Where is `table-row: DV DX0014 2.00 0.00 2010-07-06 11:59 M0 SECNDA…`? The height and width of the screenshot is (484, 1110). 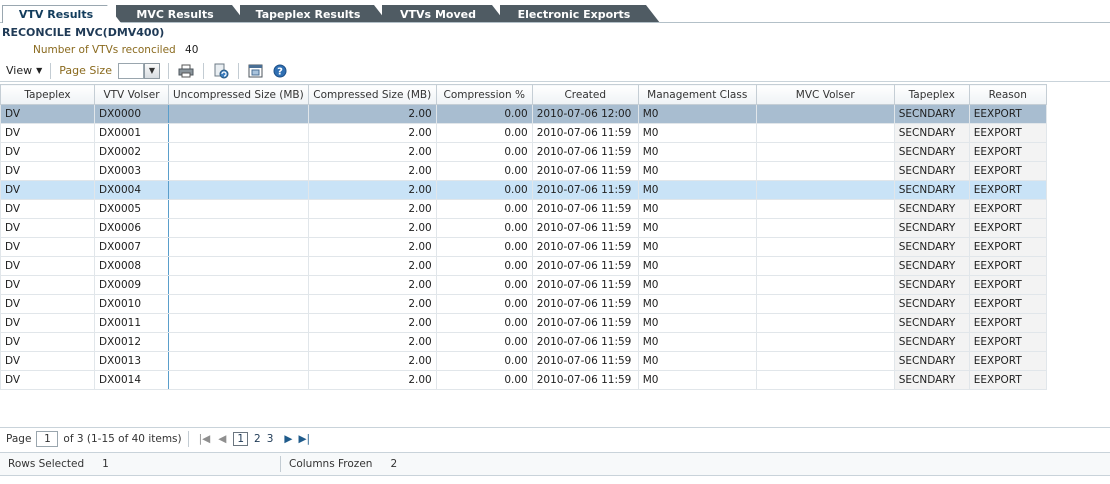 table-row: DV DX0014 2.00 0.00 2010-07-06 11:59 M0 SECNDA… is located at coordinates (523, 380).